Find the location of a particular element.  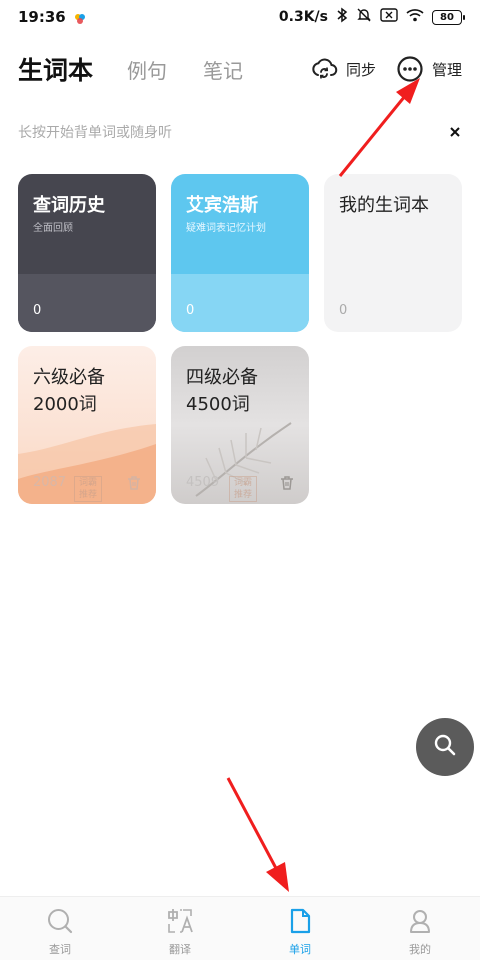

nav-item-profile: 我的 is located at coordinates (420, 928).